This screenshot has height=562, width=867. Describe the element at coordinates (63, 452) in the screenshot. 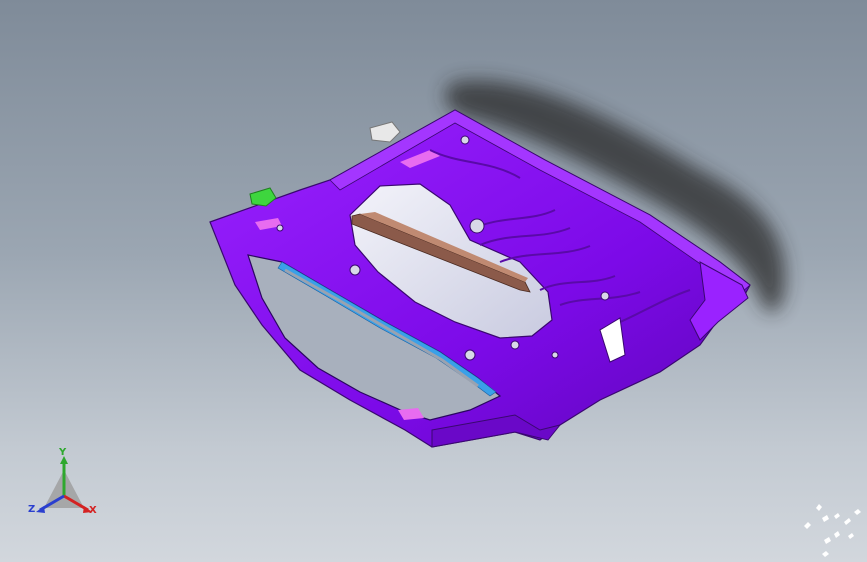

I see `y-axis-label: Y` at that location.